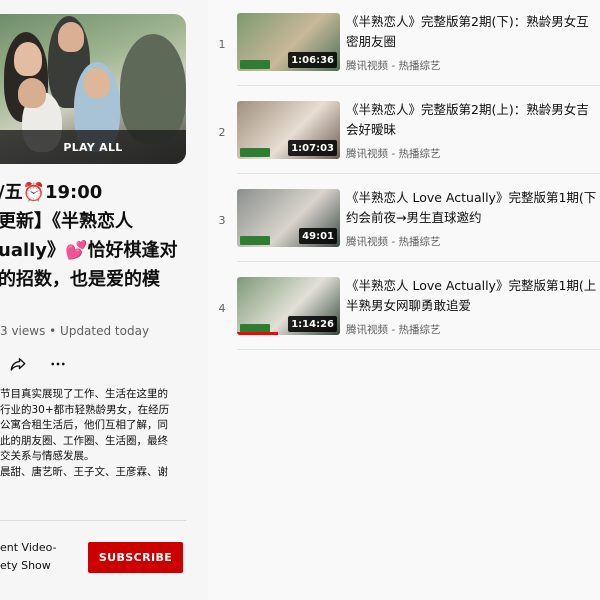 The image size is (600, 600). Describe the element at coordinates (222, 44) in the screenshot. I see `video-index: 1` at that location.